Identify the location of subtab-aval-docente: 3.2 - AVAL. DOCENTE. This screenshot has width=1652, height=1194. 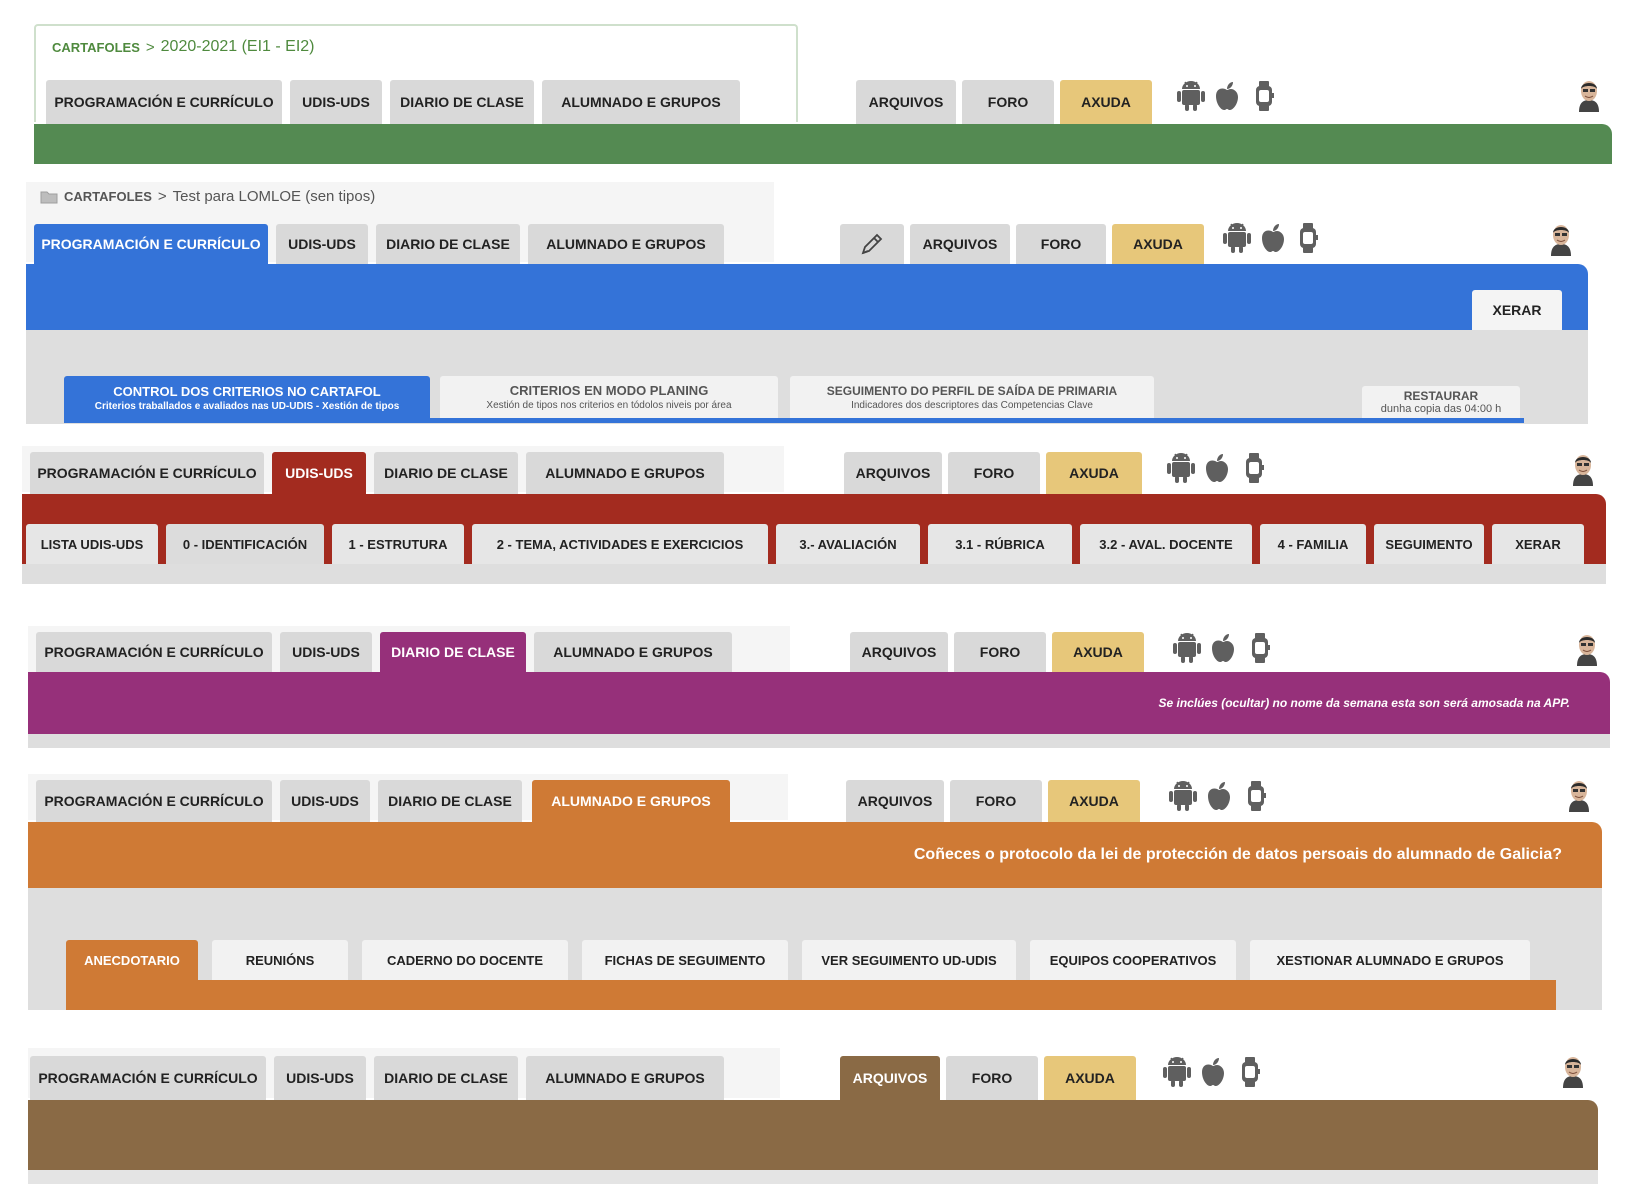
(1166, 544).